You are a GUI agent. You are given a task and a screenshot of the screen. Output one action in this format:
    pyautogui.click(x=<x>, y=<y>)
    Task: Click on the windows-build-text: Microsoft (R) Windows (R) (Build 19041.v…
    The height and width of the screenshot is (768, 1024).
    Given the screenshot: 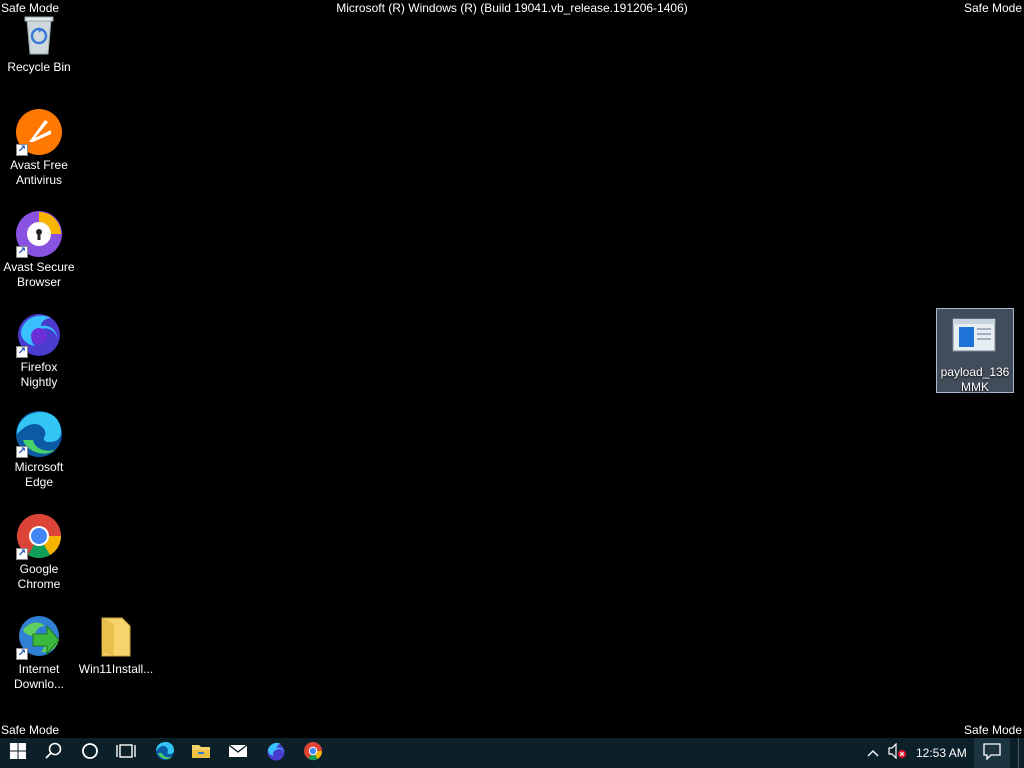 What is the action you would take?
    pyautogui.click(x=512, y=8)
    